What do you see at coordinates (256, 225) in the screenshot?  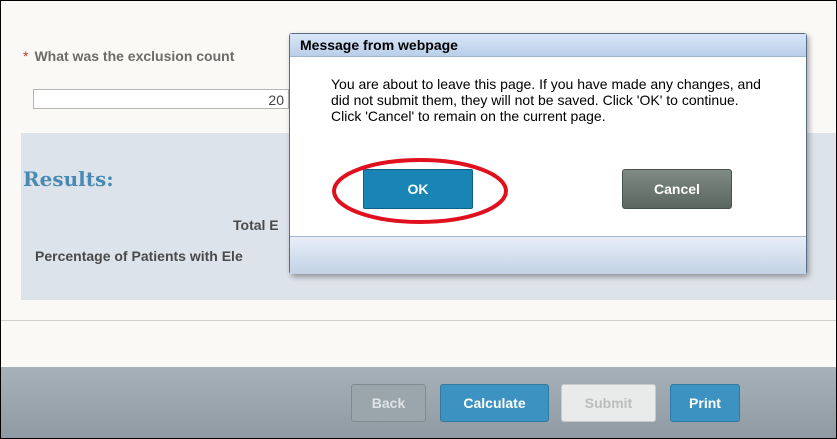 I see `total-result-label: Total E` at bounding box center [256, 225].